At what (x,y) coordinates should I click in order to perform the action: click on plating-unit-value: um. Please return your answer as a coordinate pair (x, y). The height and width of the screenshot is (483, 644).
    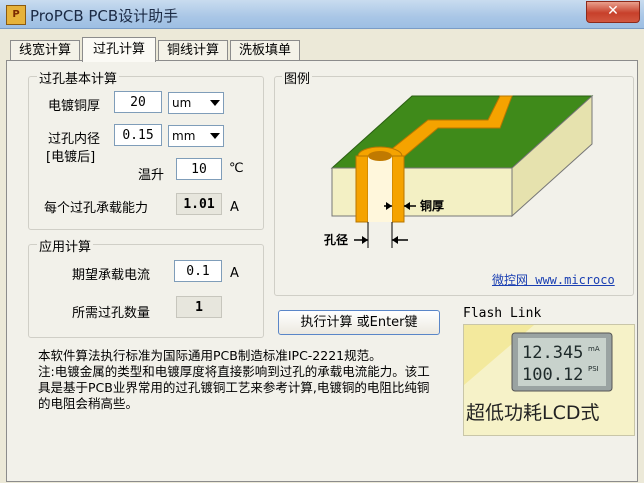
    Looking at the image, I should click on (182, 103).